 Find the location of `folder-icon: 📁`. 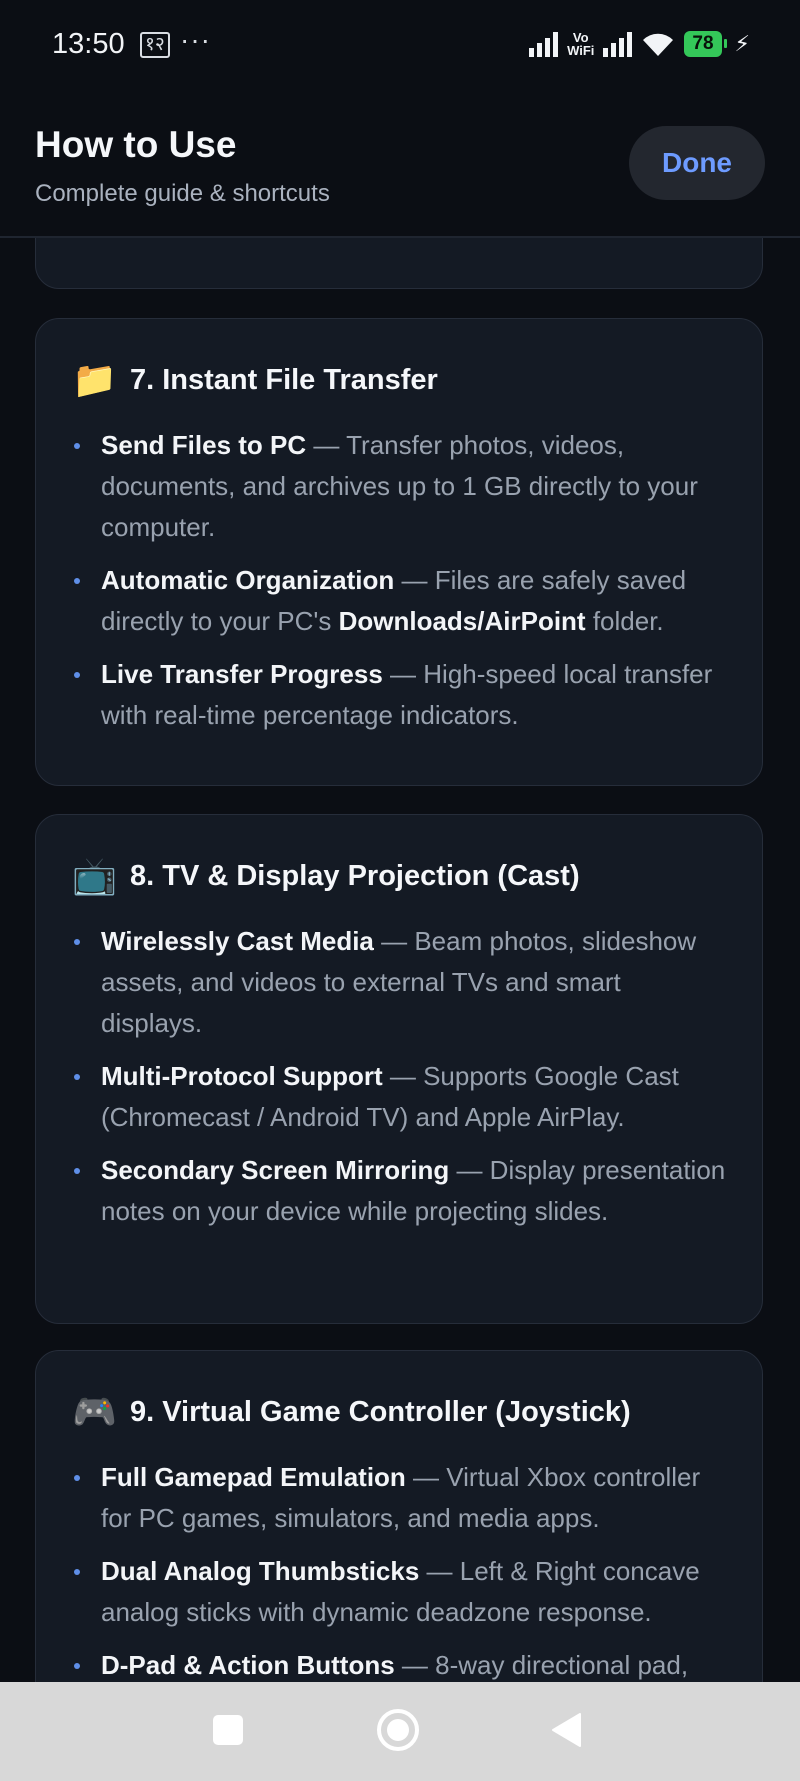

folder-icon: 📁 is located at coordinates (94, 379).